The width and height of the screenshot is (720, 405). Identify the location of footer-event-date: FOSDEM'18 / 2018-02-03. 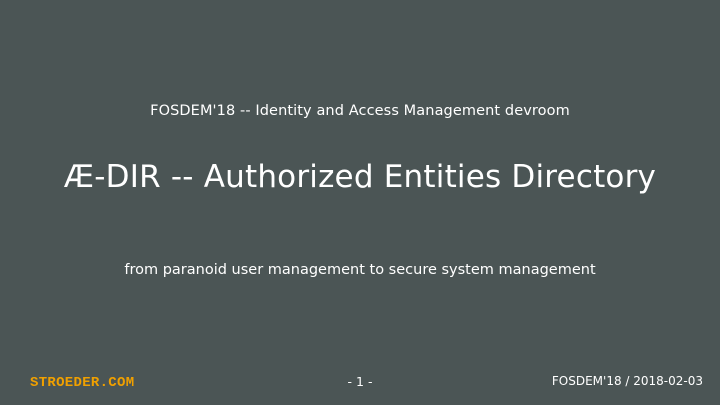
(627, 381).